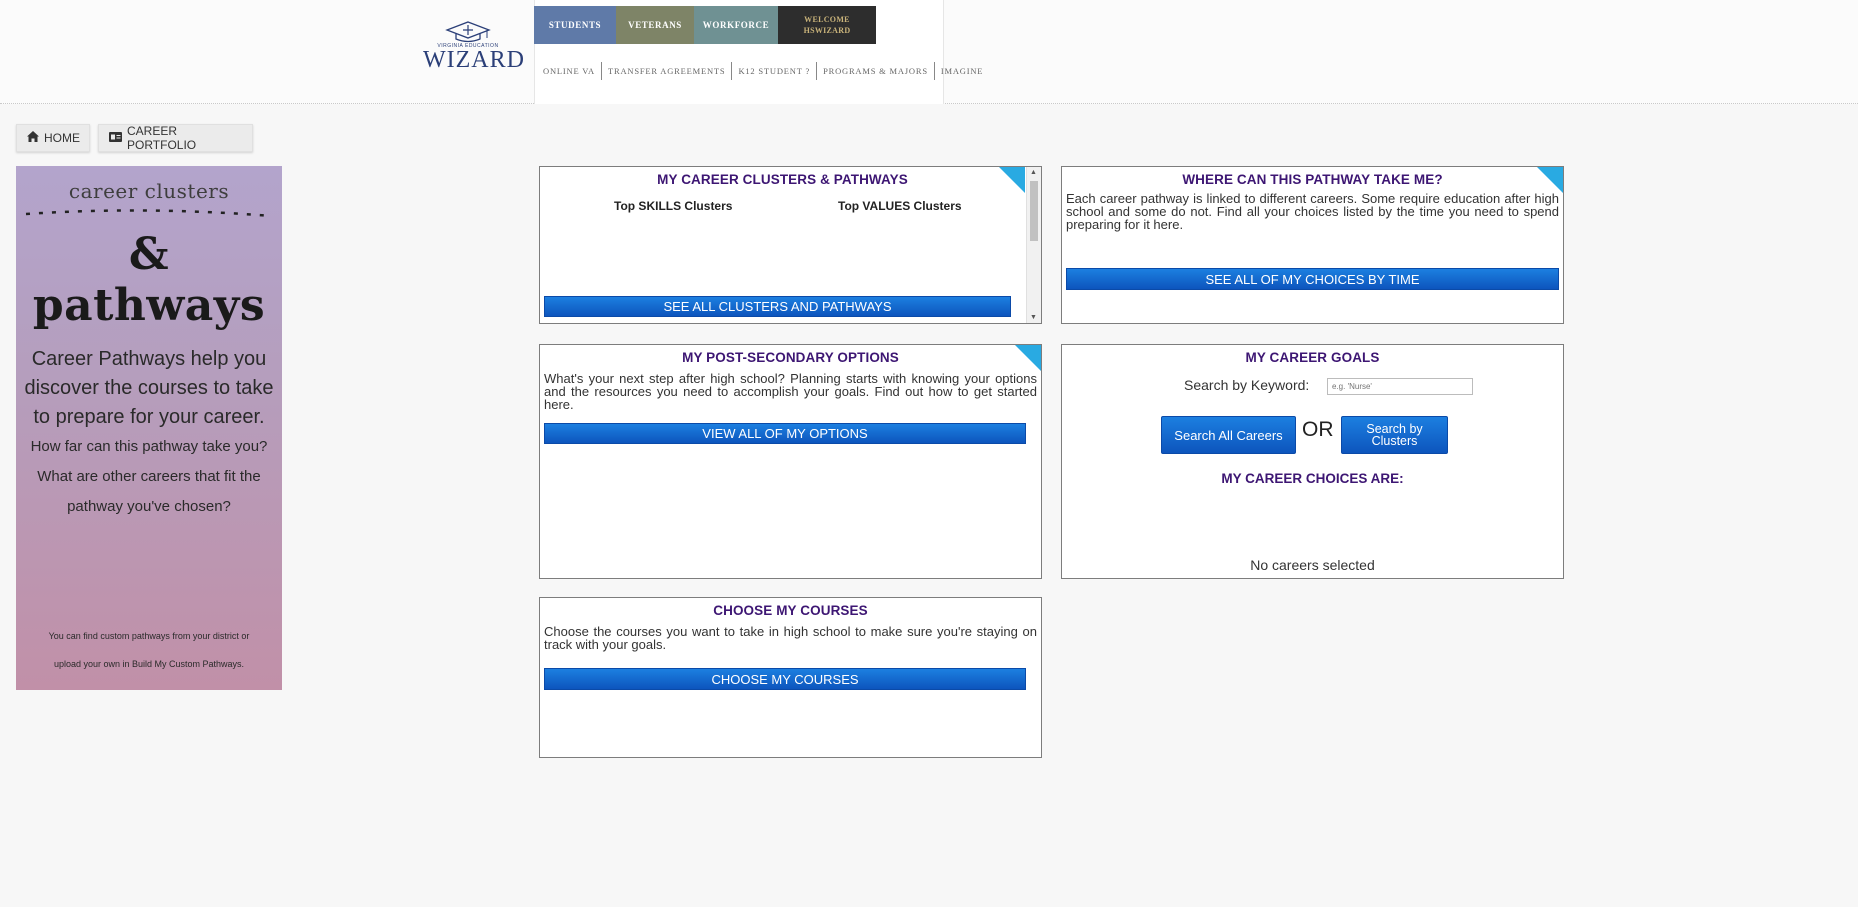  What do you see at coordinates (575, 25) in the screenshot?
I see `tab-students: STUDENTS` at bounding box center [575, 25].